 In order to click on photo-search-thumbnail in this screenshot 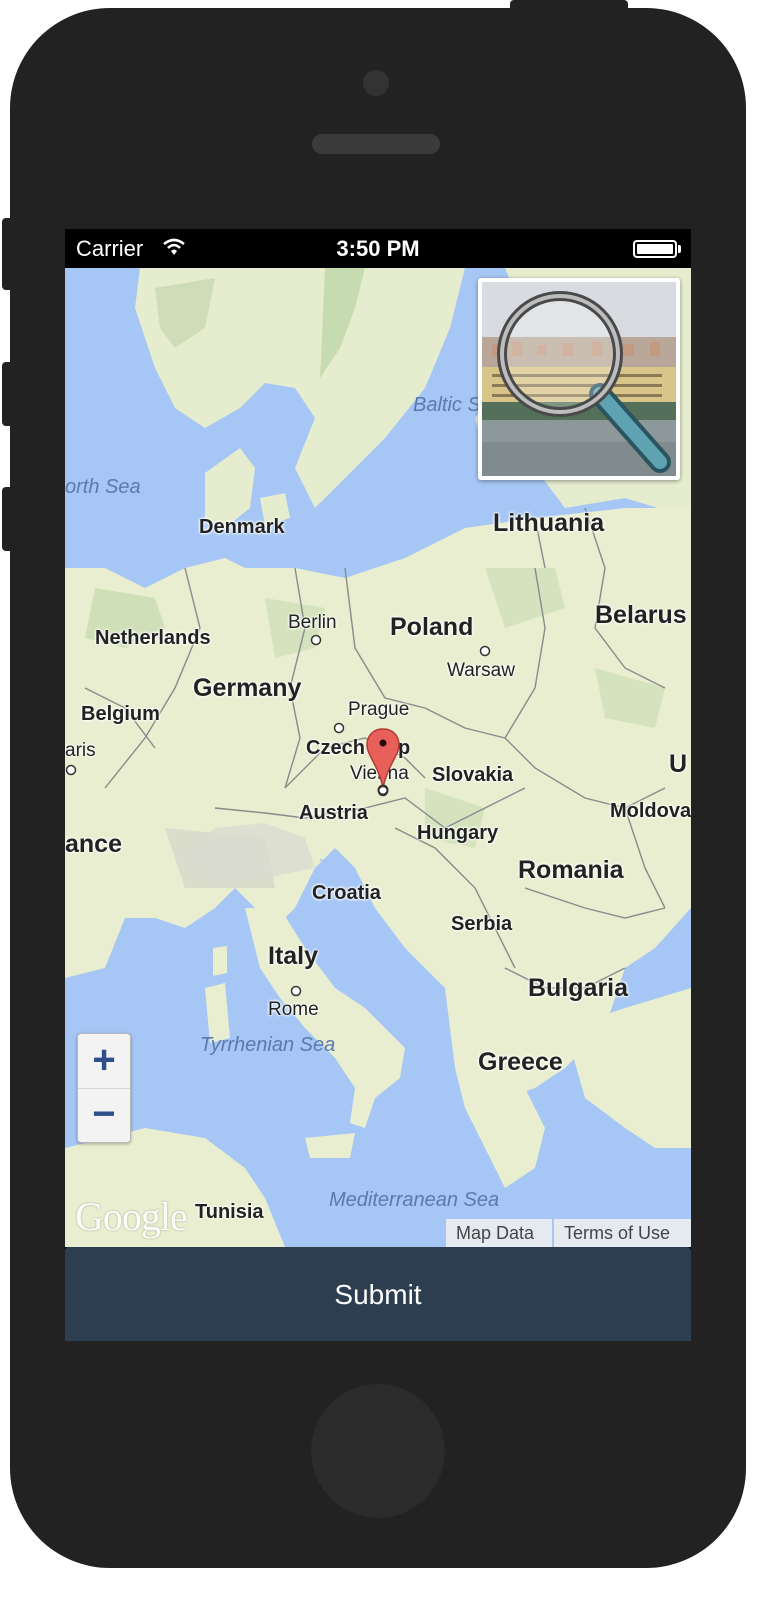, I will do `click(579, 379)`.